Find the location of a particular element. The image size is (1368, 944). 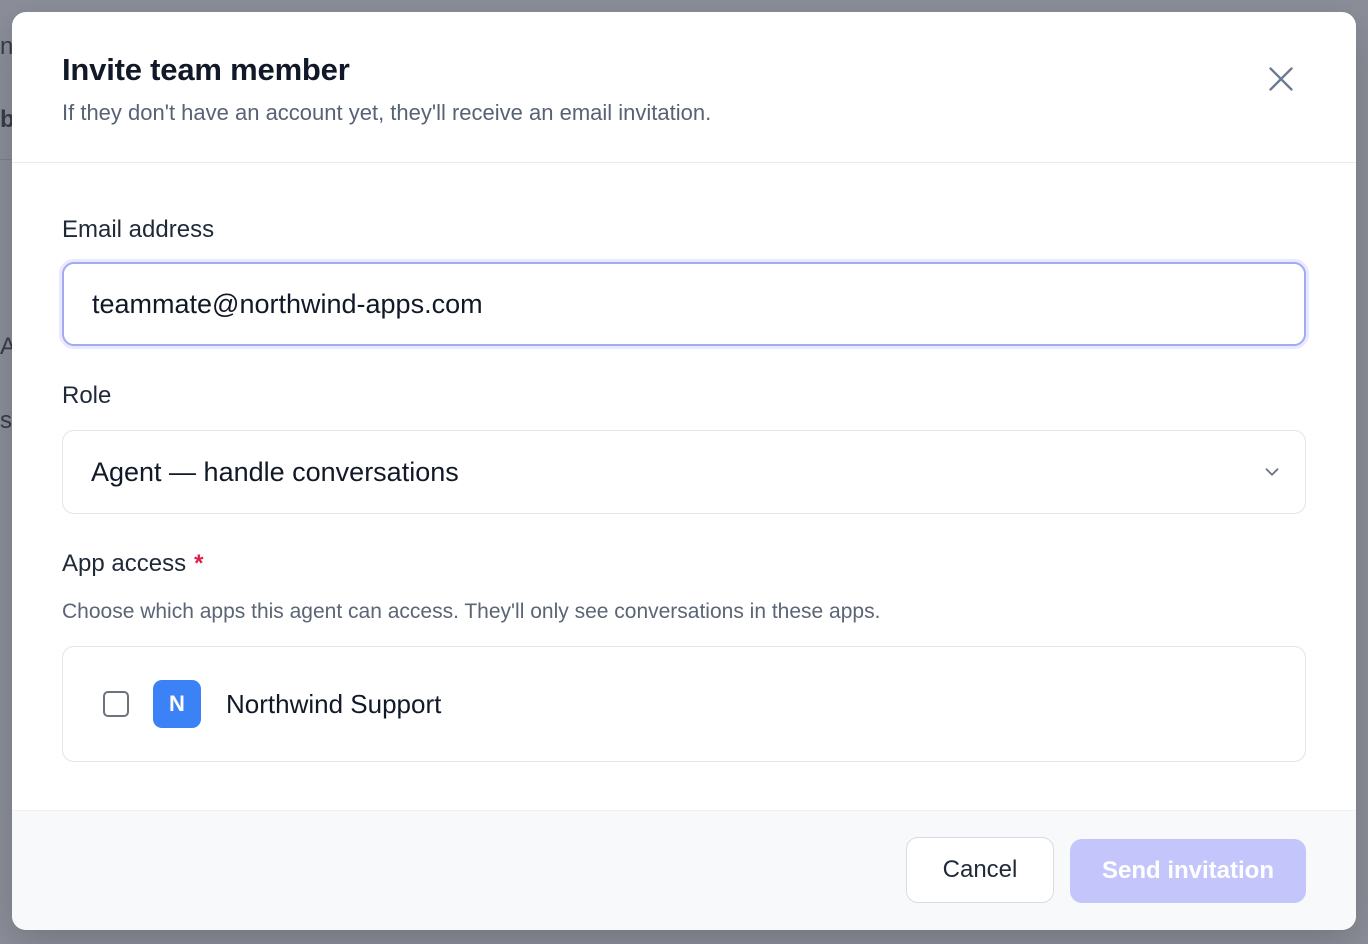

list-item: N Northwind Support is located at coordinates (684, 704).